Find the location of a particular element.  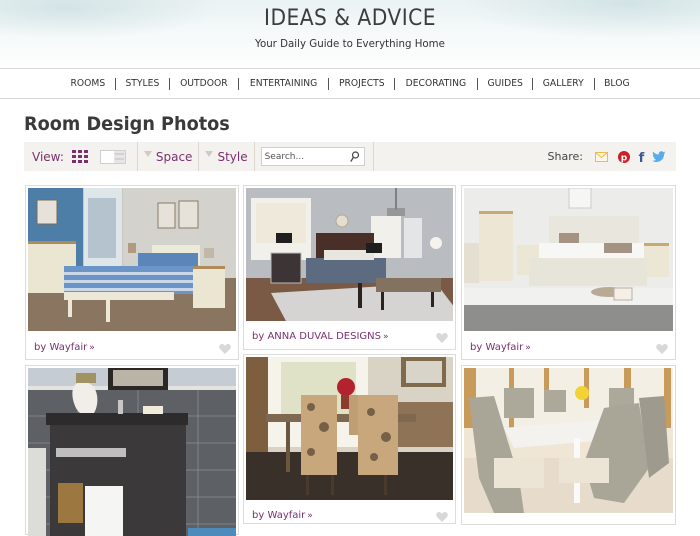

nav-item-outdoor: OUTDOOR is located at coordinates (204, 83).